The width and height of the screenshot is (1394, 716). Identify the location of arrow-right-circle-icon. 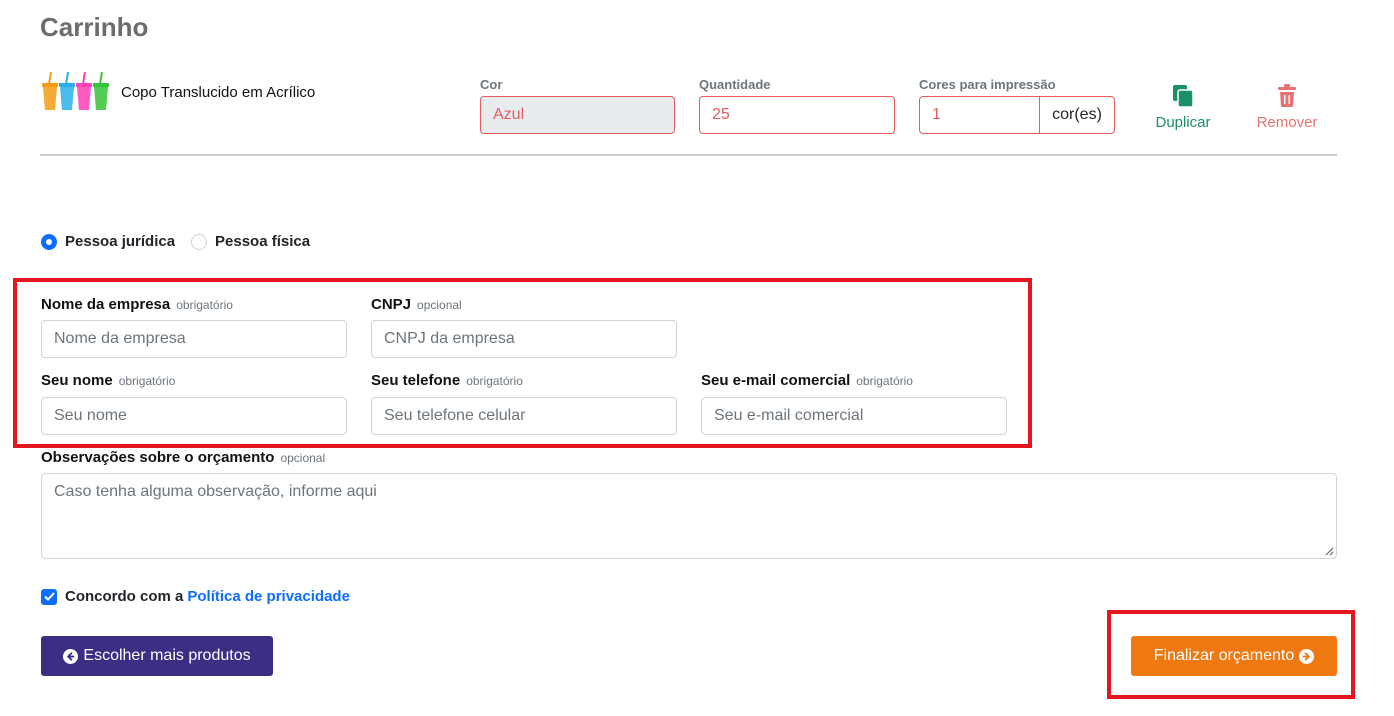
(1307, 656).